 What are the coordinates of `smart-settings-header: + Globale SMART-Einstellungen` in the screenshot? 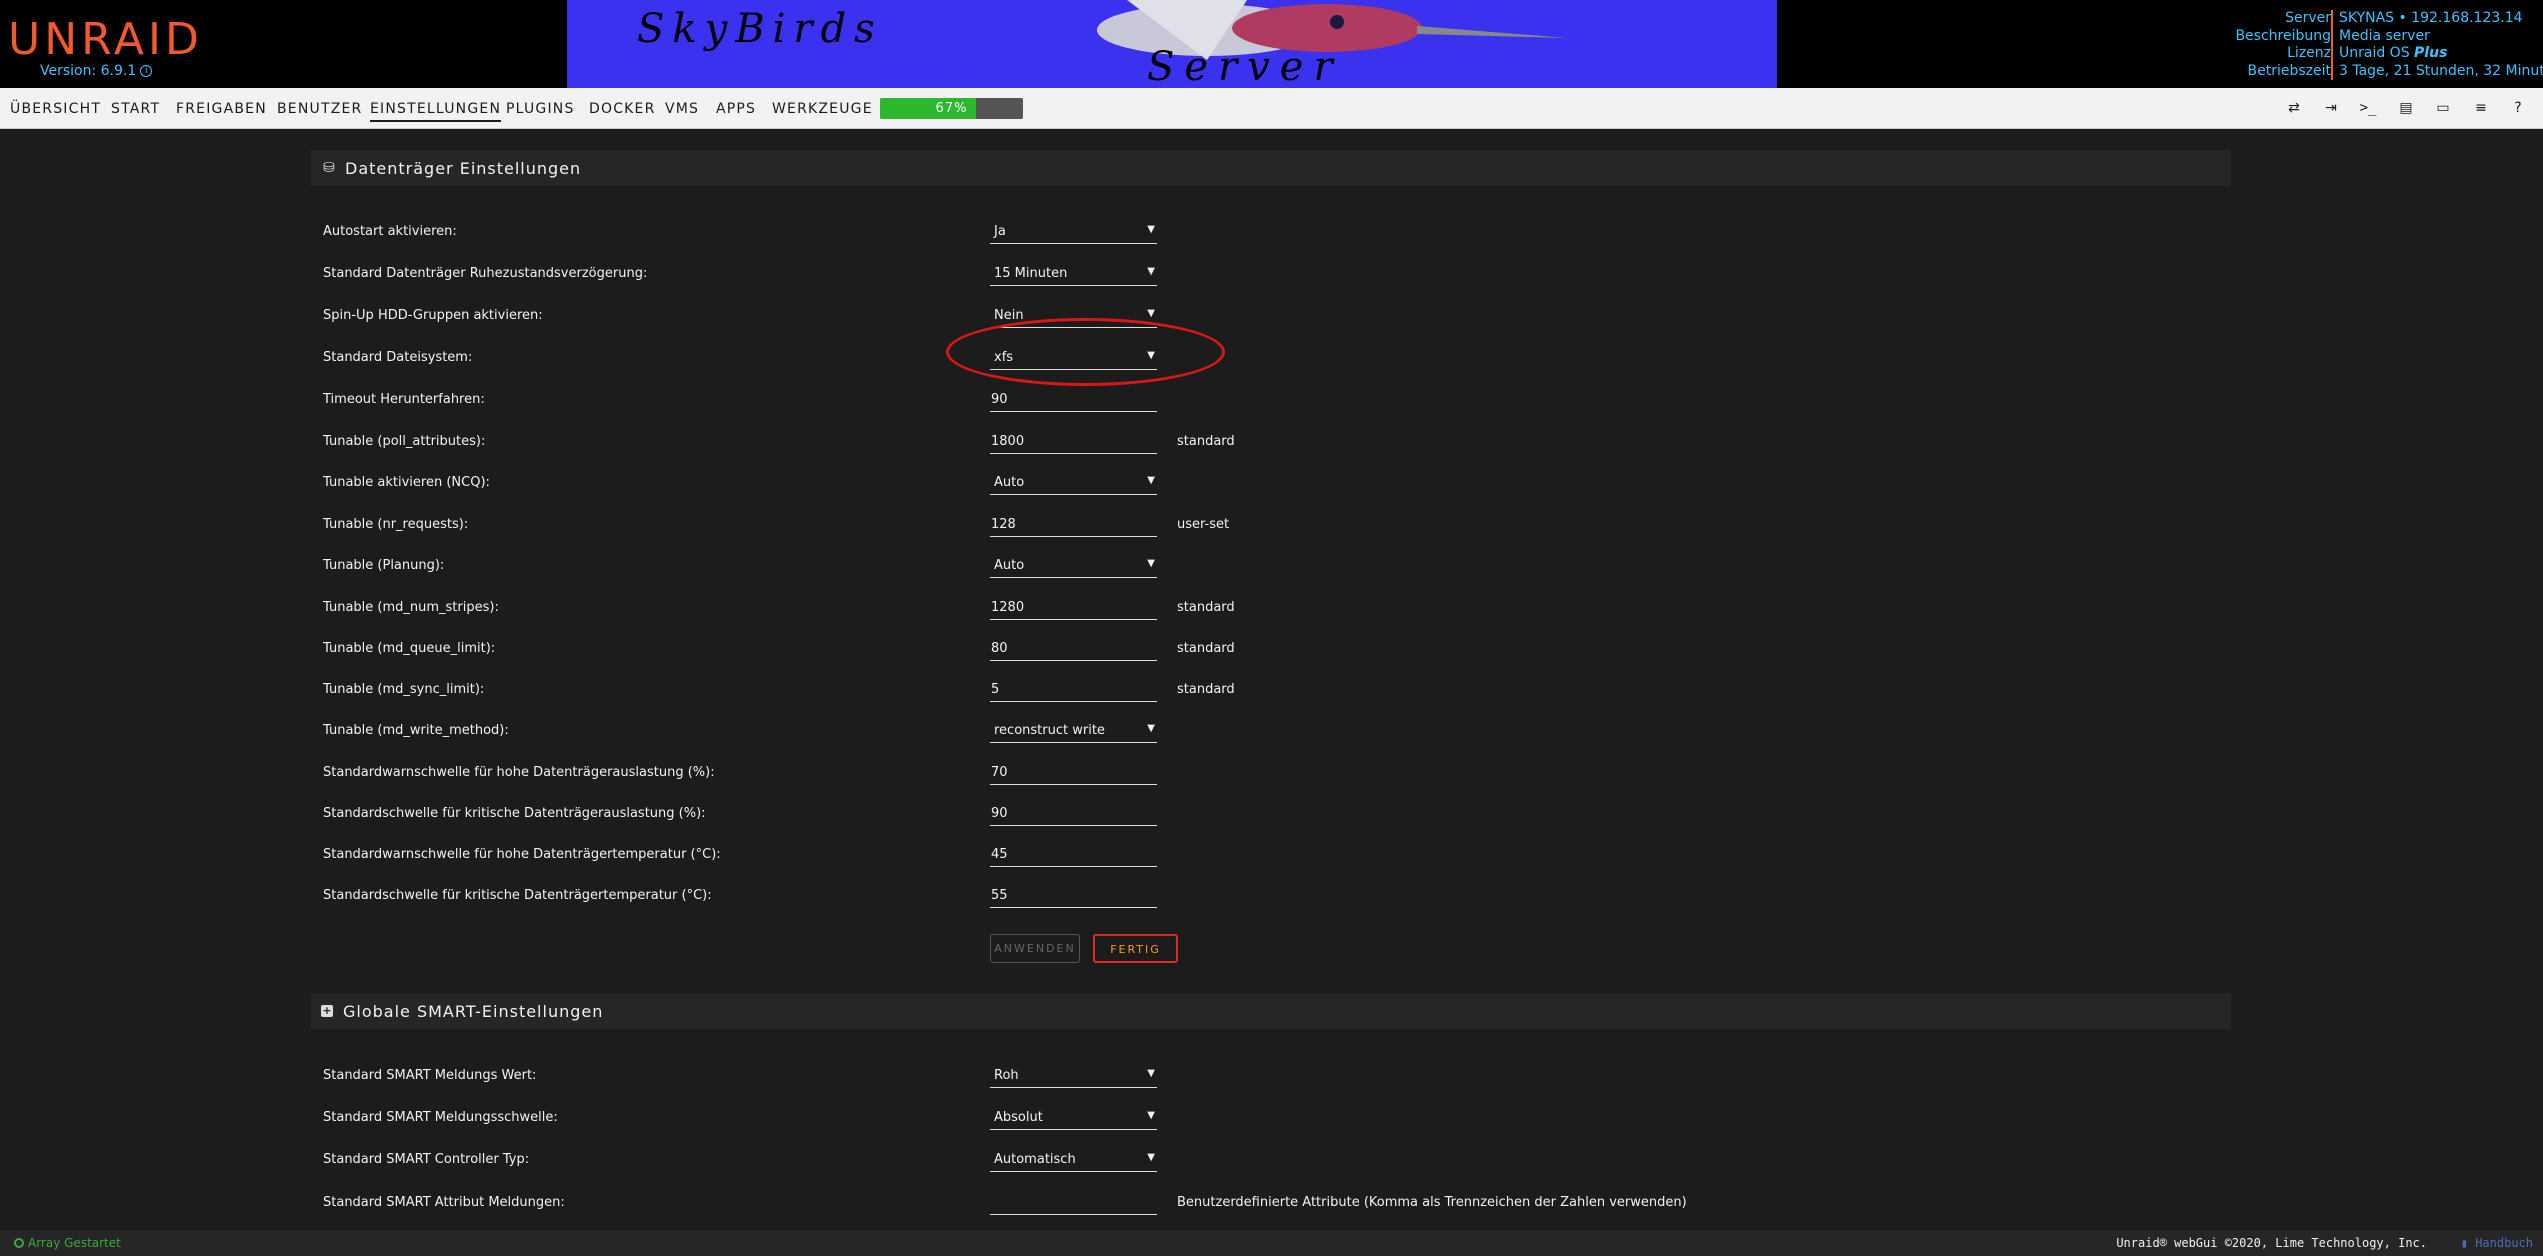 It's located at (1271, 1011).